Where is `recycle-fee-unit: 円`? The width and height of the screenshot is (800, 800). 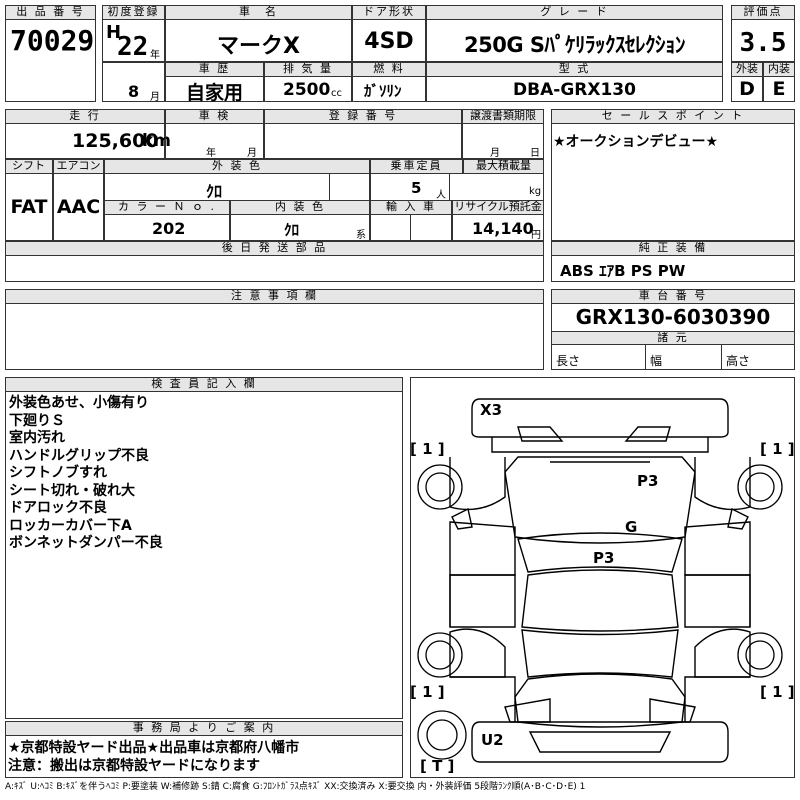
recycle-fee-unit: 円 is located at coordinates (536, 235).